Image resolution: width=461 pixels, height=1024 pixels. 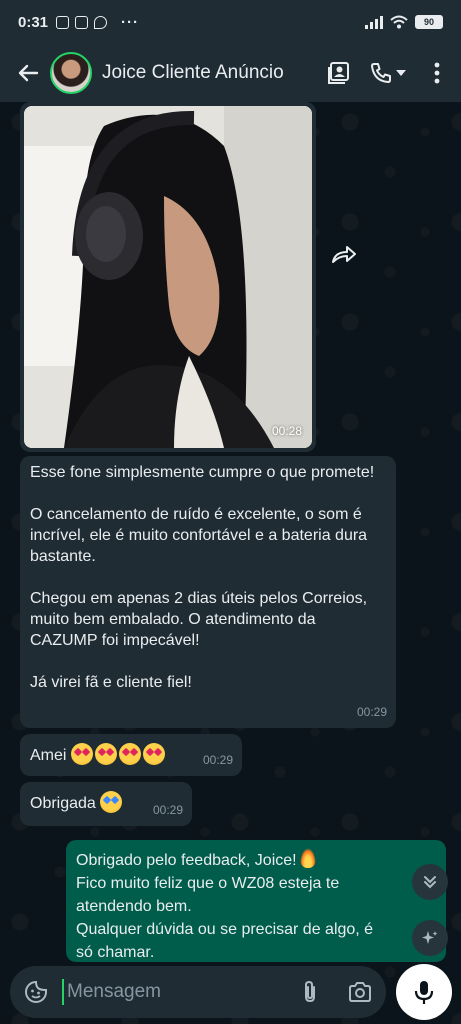 I want to click on message-text: Obrigada, so click(x=63, y=803).